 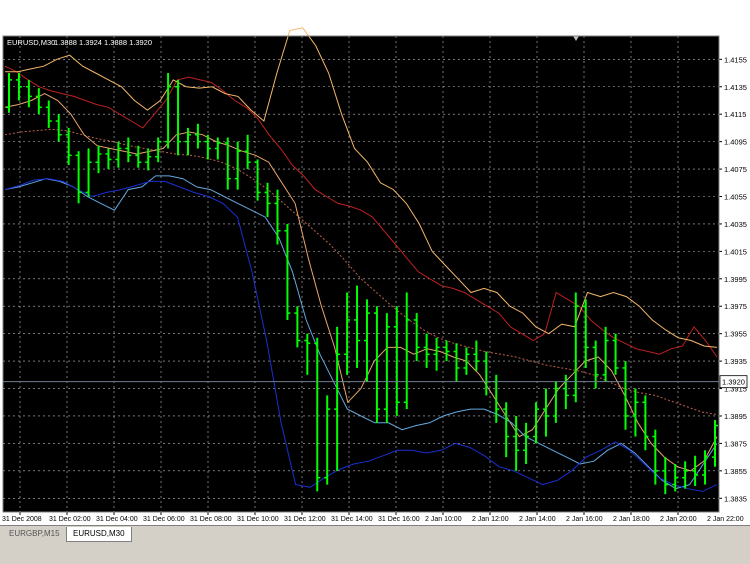 I want to click on x-tick-label: 31 Dec 16:00, so click(x=399, y=519).